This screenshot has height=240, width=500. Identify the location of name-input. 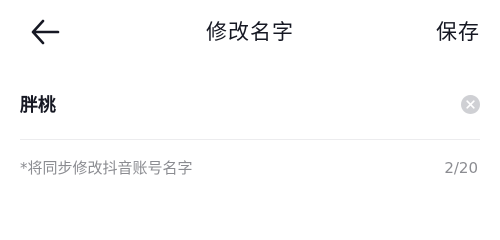
(230, 104).